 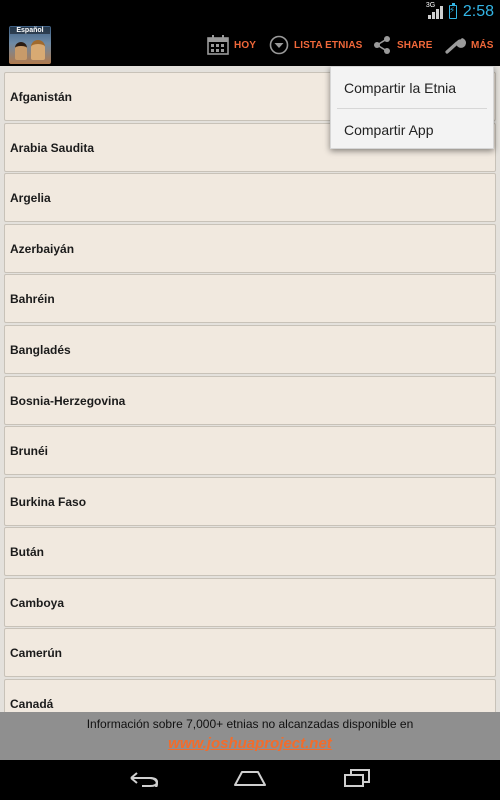 What do you see at coordinates (250, 248) in the screenshot?
I see `list-item: Azerbaiyán` at bounding box center [250, 248].